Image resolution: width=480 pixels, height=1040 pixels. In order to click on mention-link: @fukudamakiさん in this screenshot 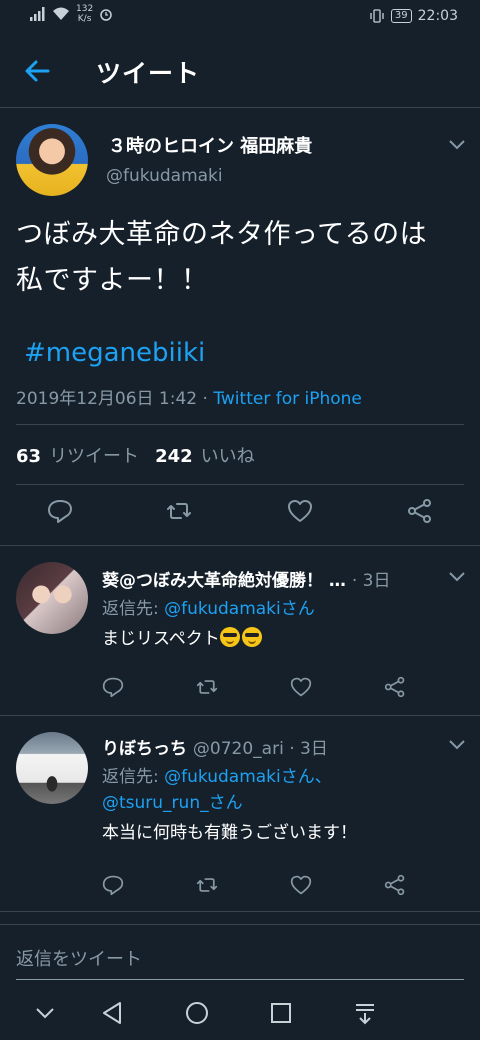, I will do `click(239, 609)`.